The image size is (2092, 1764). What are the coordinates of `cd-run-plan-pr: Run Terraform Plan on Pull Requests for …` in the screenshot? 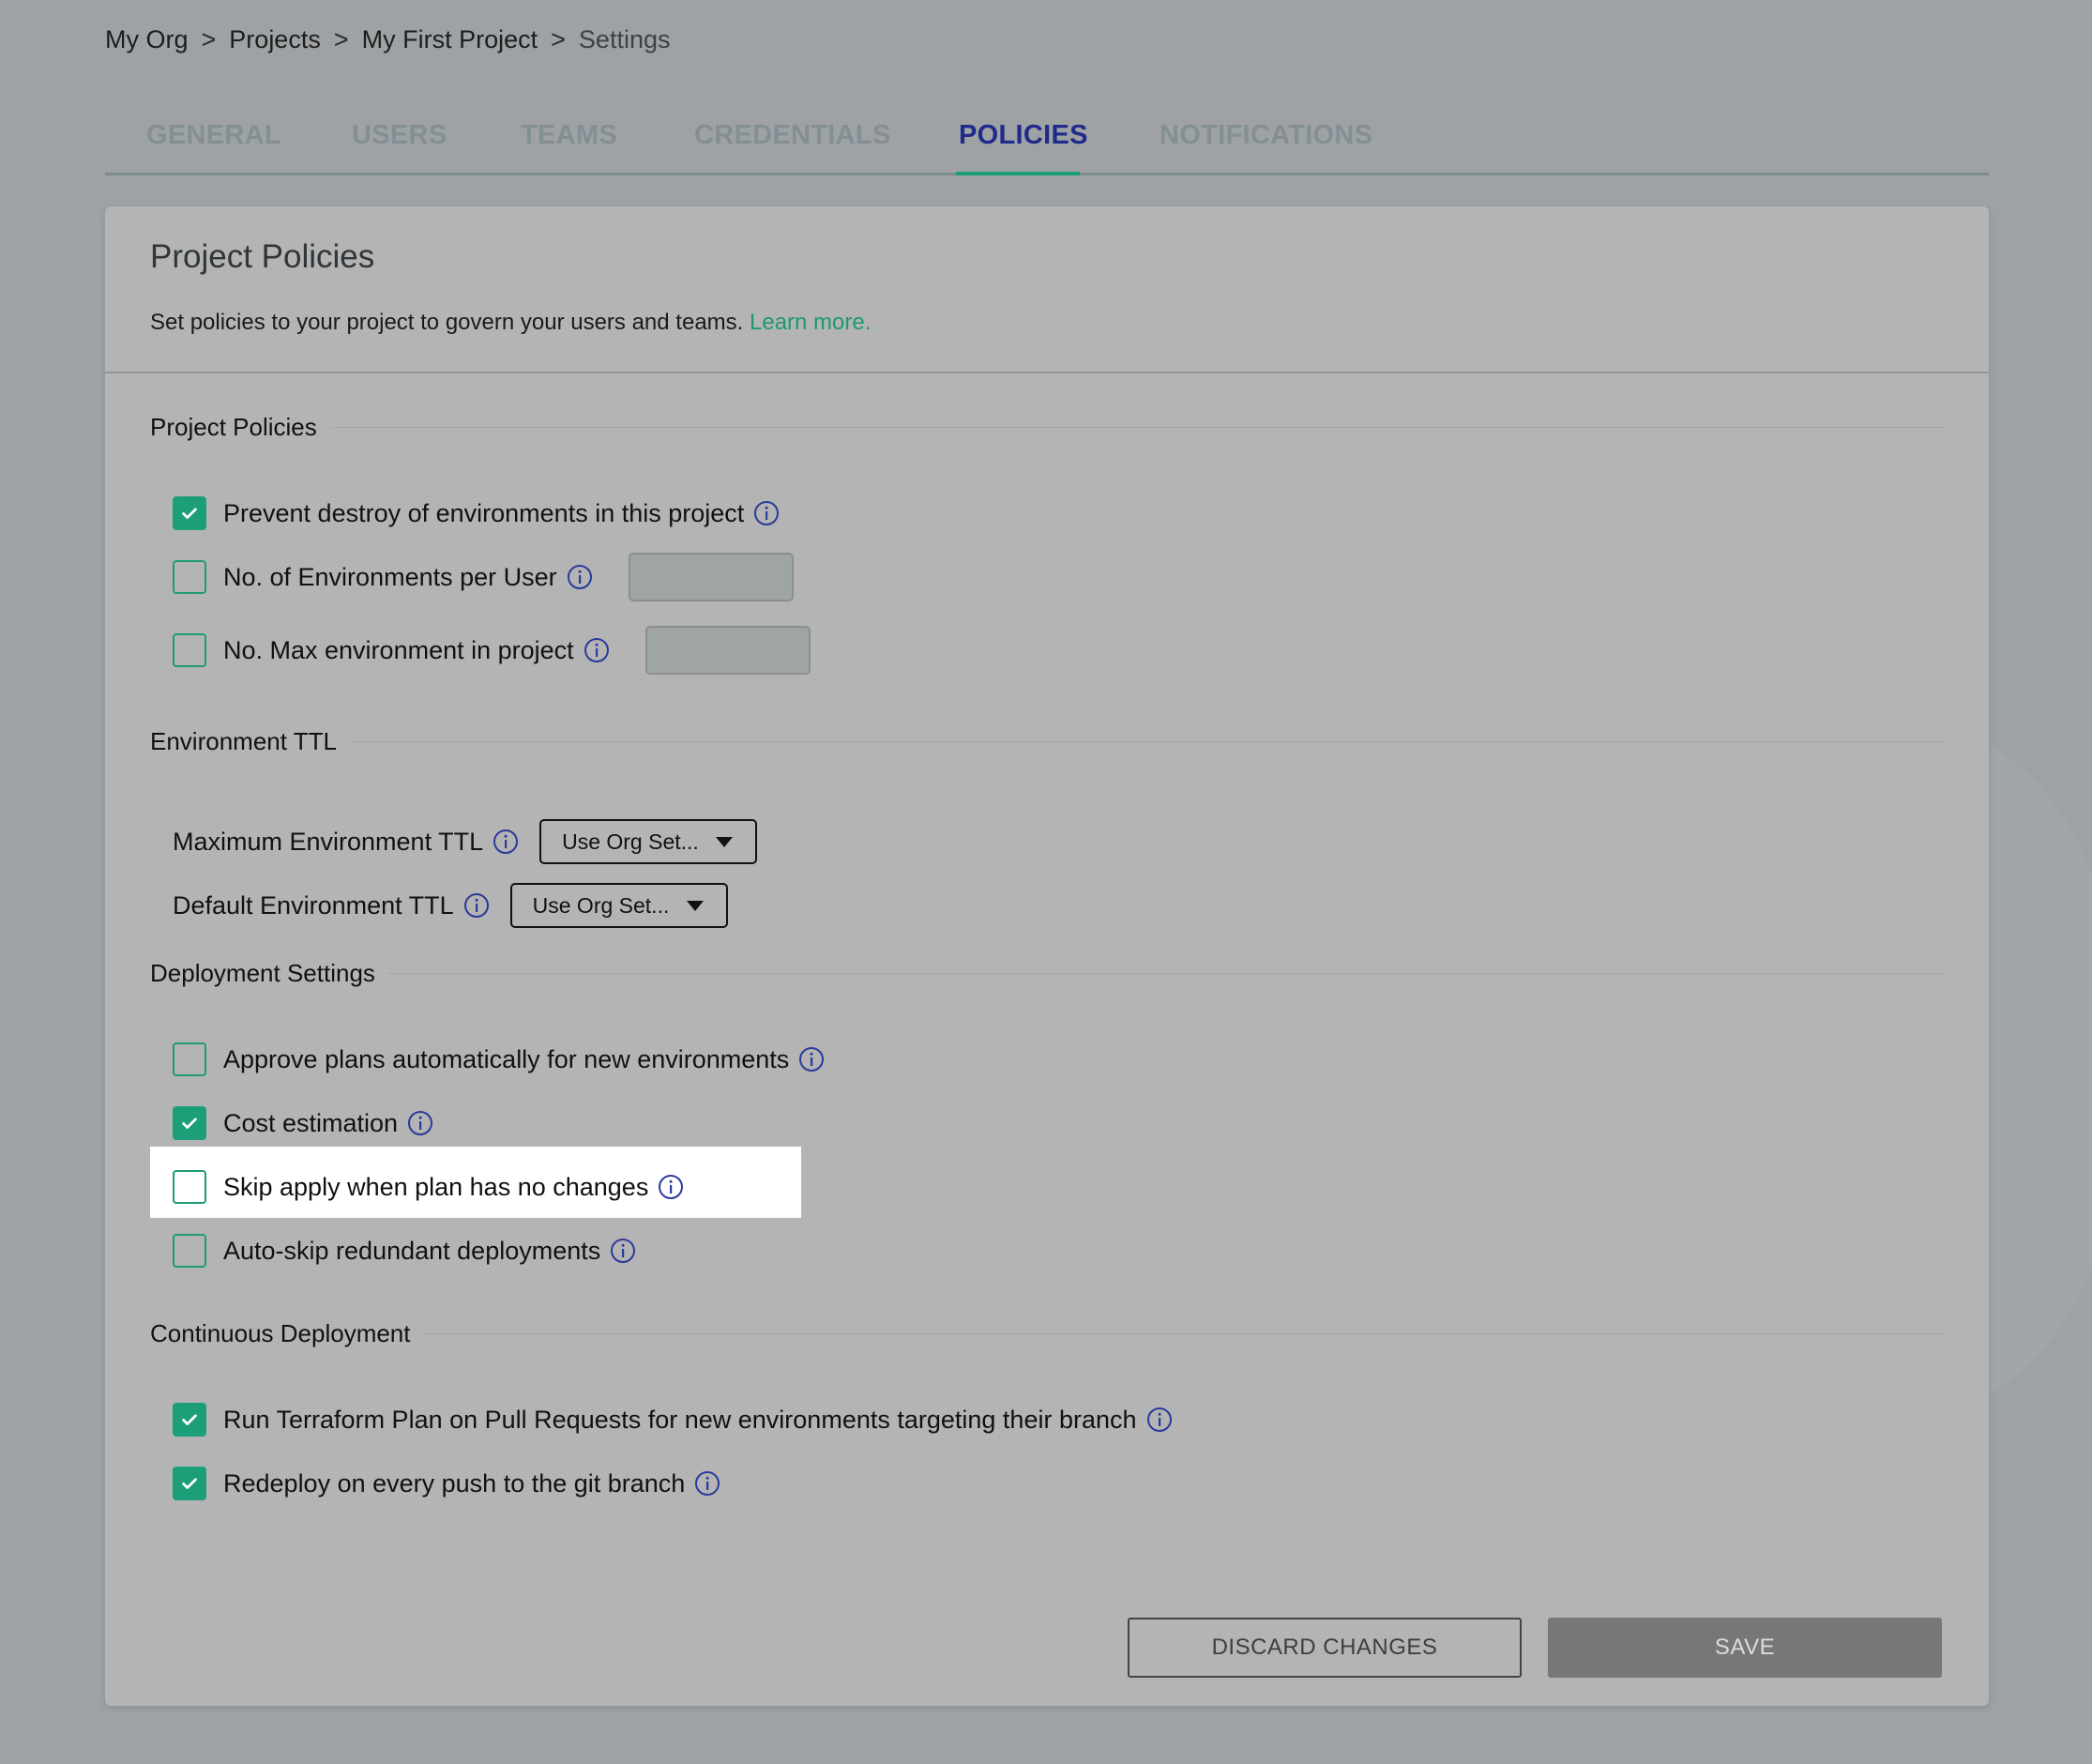 It's located at (673, 1419).